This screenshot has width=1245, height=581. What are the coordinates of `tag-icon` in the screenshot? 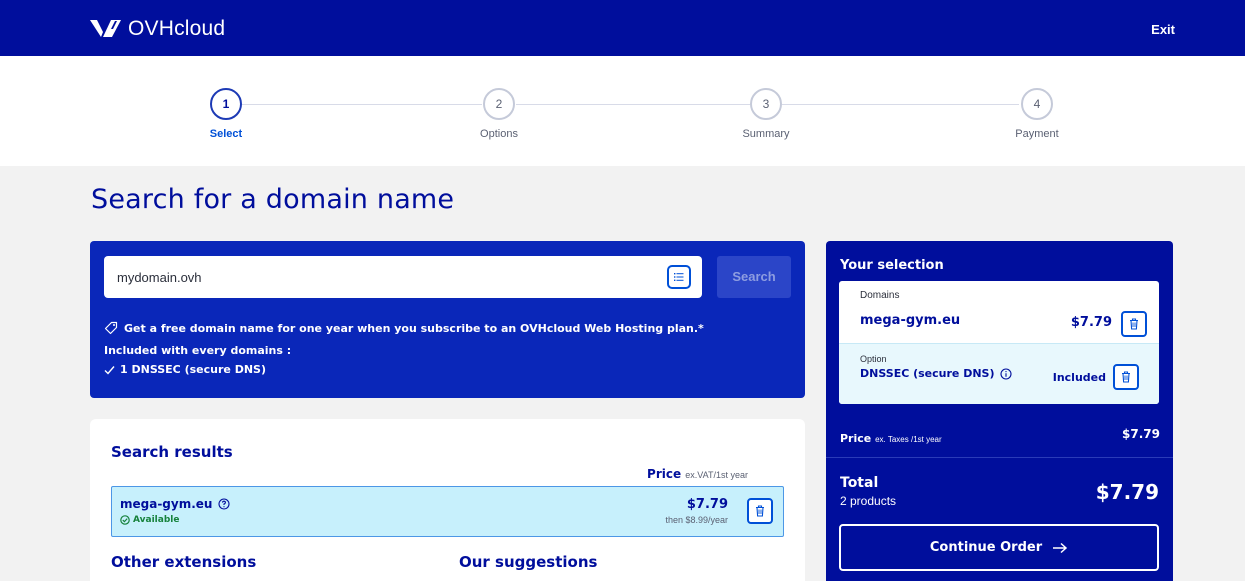 It's located at (111, 328).